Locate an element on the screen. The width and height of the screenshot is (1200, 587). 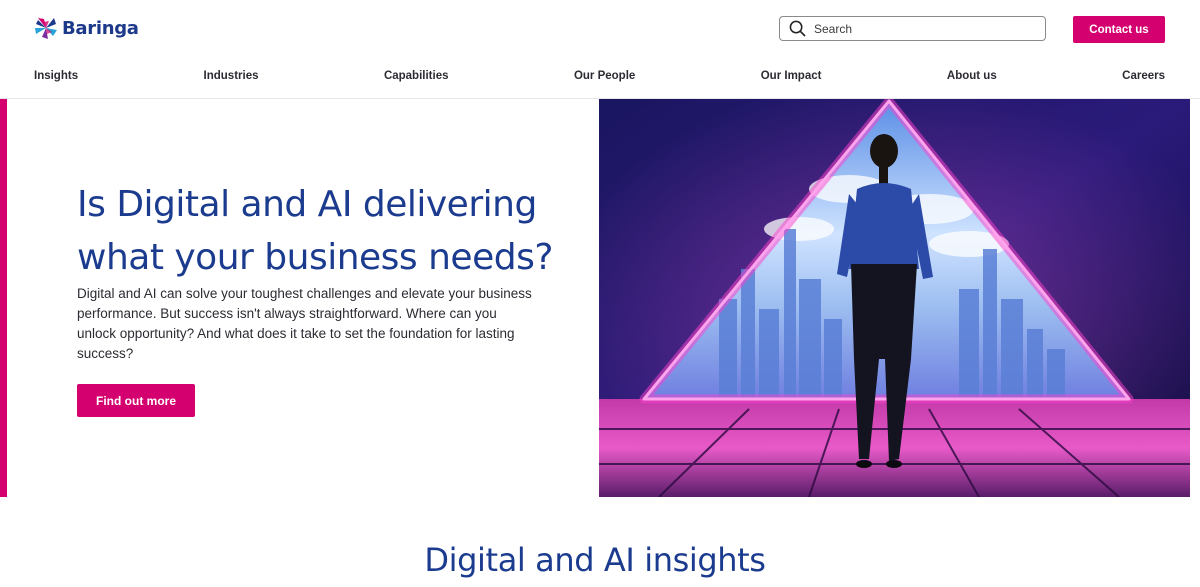
search-box is located at coordinates (912, 28).